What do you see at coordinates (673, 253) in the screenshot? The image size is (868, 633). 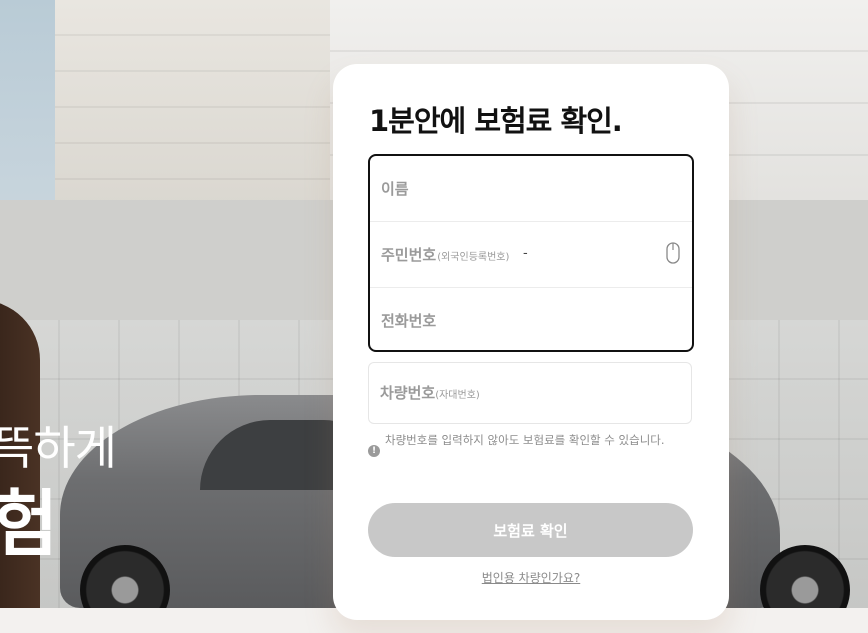 I see `mouse-icon` at bounding box center [673, 253].